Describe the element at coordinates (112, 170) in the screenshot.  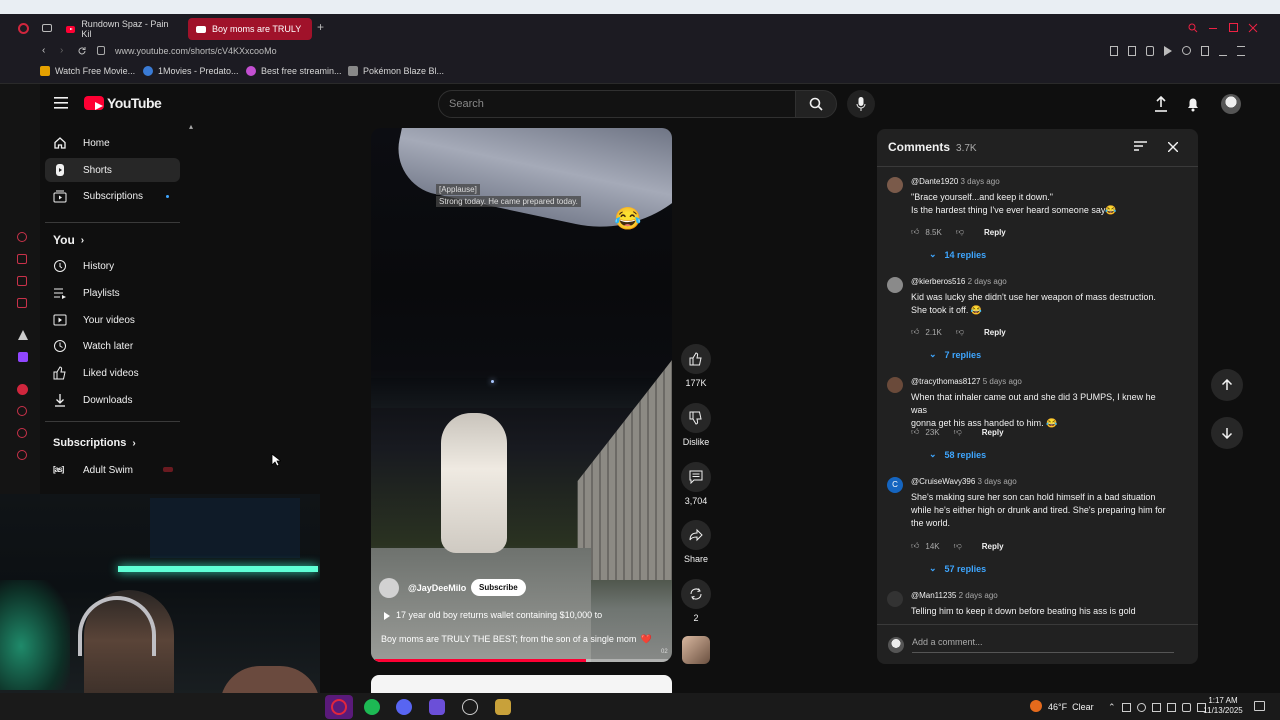
I see `sidebar-item-shorts: Shorts` at that location.